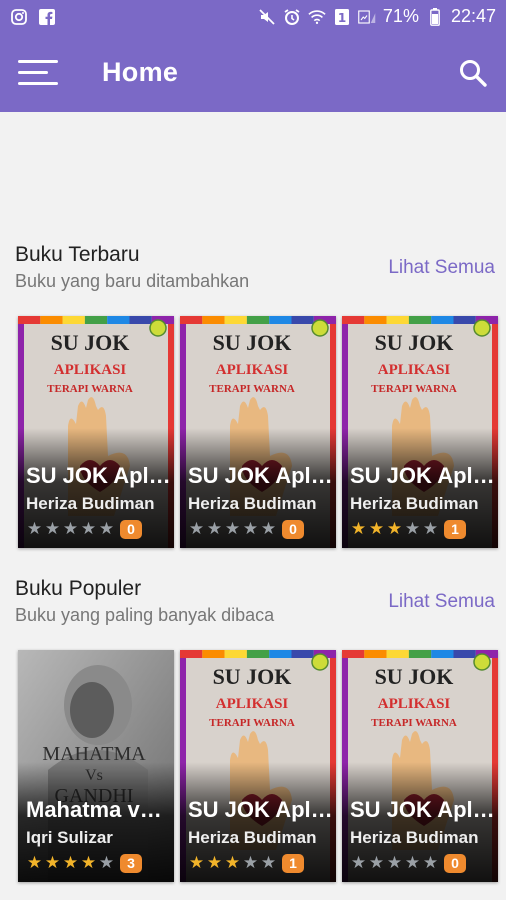 This screenshot has width=506, height=900. What do you see at coordinates (253, 73) in the screenshot?
I see `app-bar: Home` at bounding box center [253, 73].